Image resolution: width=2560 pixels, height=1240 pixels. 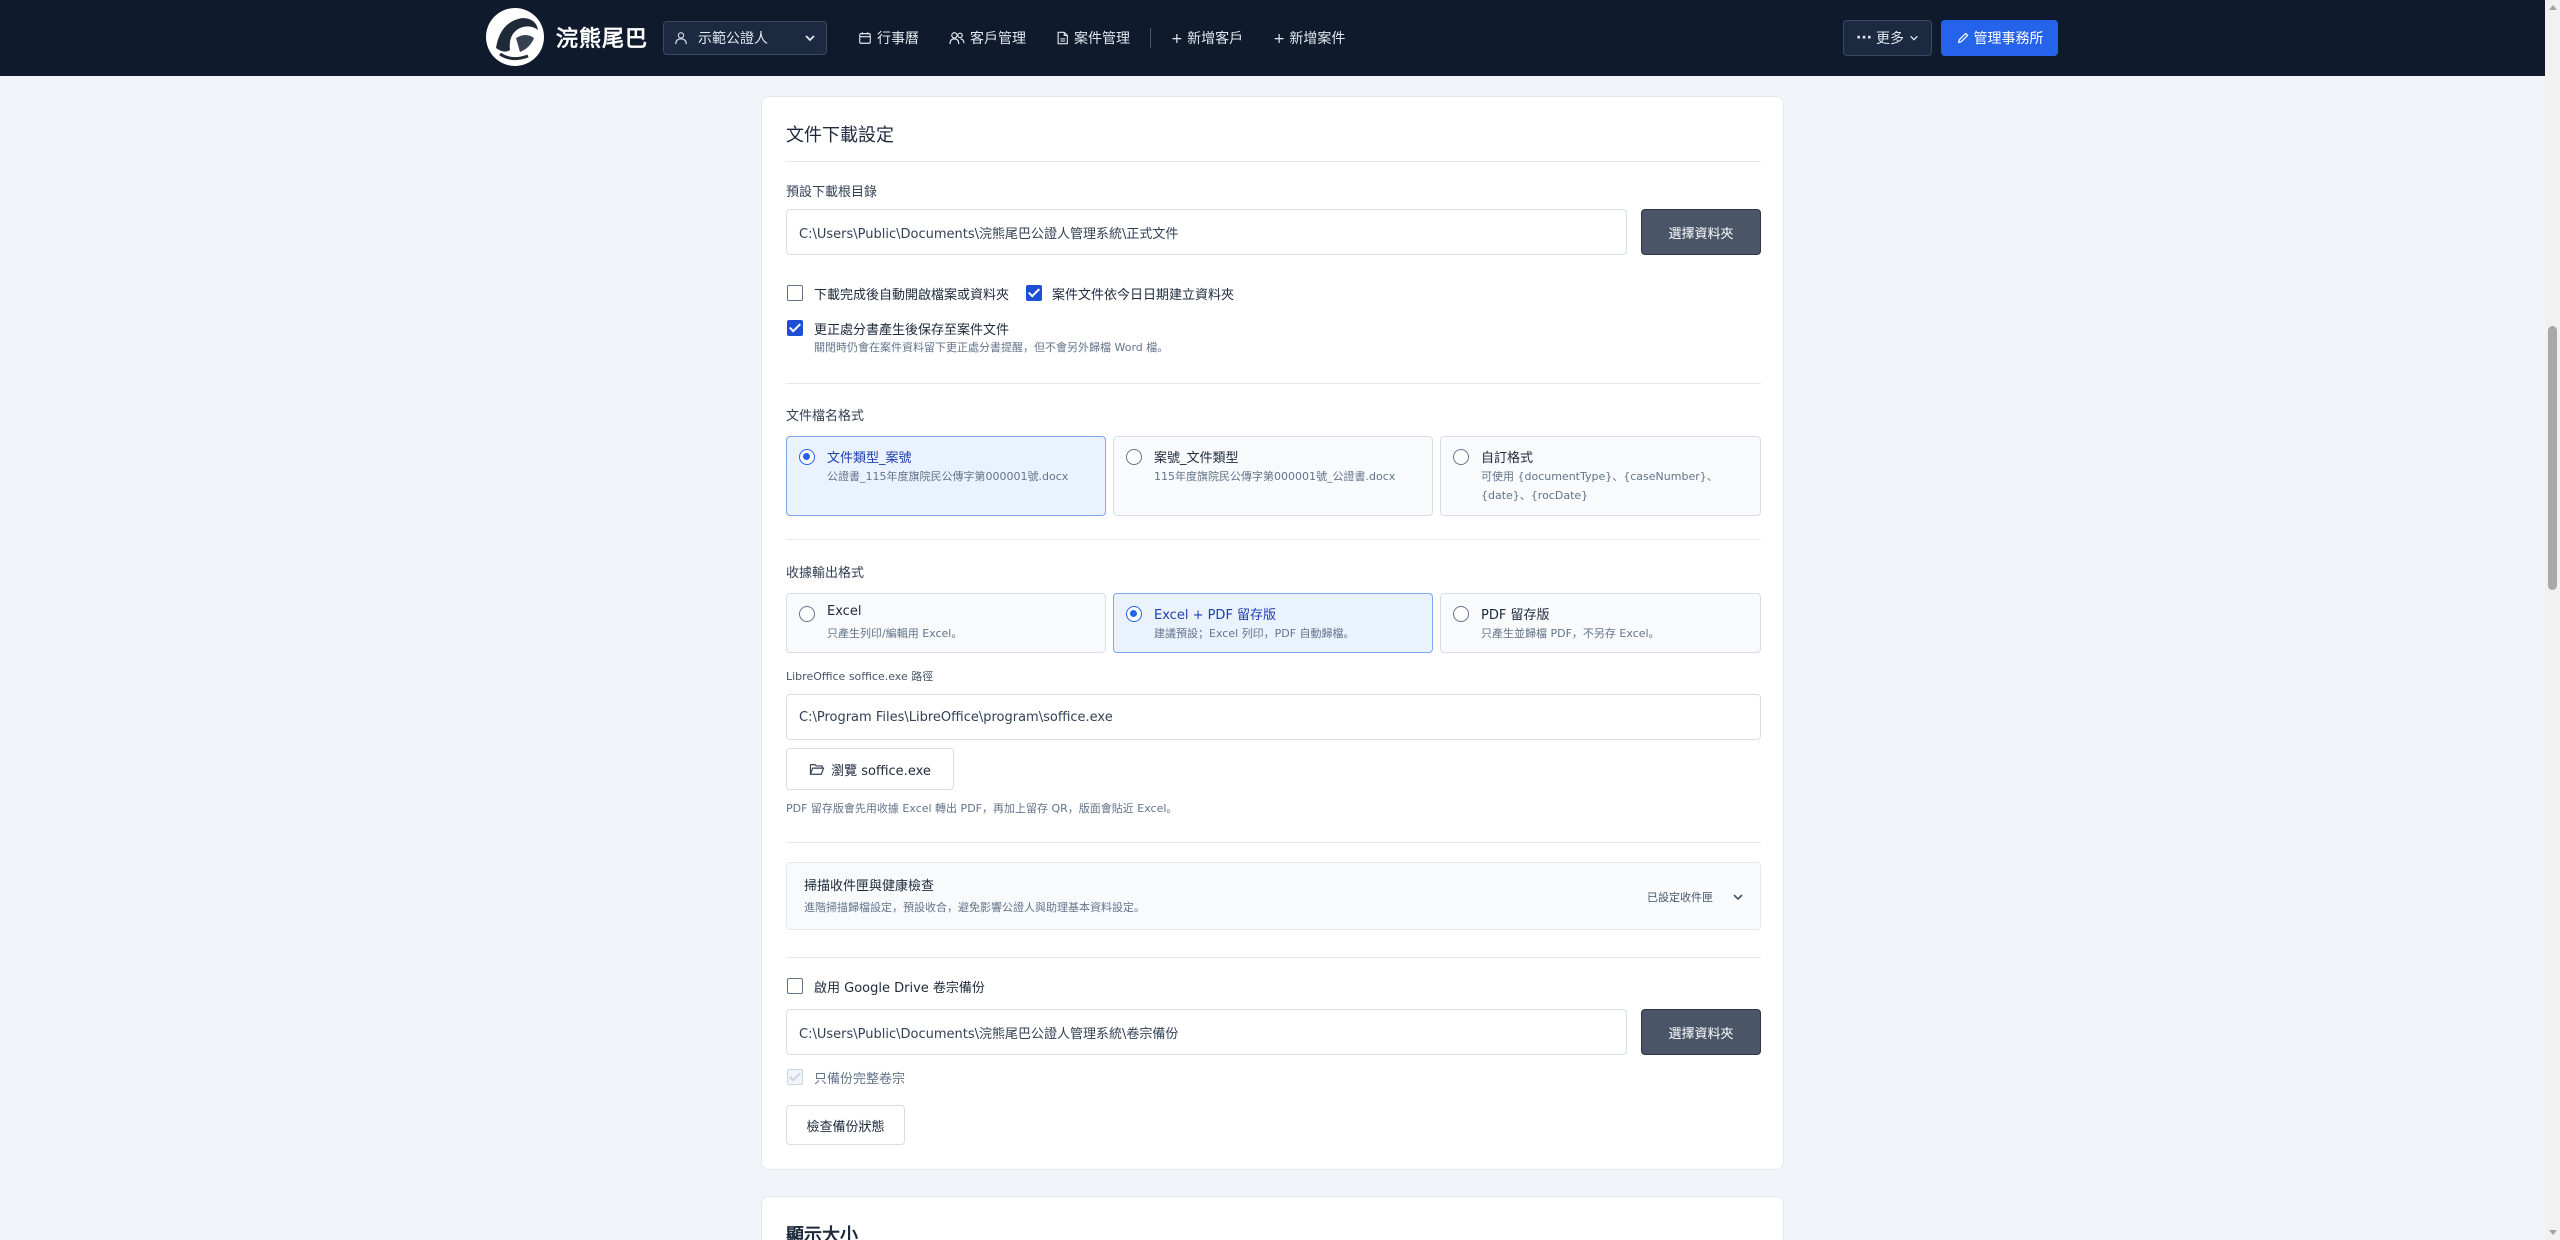 I want to click on filename-option-type-case: 文件類型_案號 公證書_115年度旗院民公傳字第000001號.docx, so click(x=946, y=476).